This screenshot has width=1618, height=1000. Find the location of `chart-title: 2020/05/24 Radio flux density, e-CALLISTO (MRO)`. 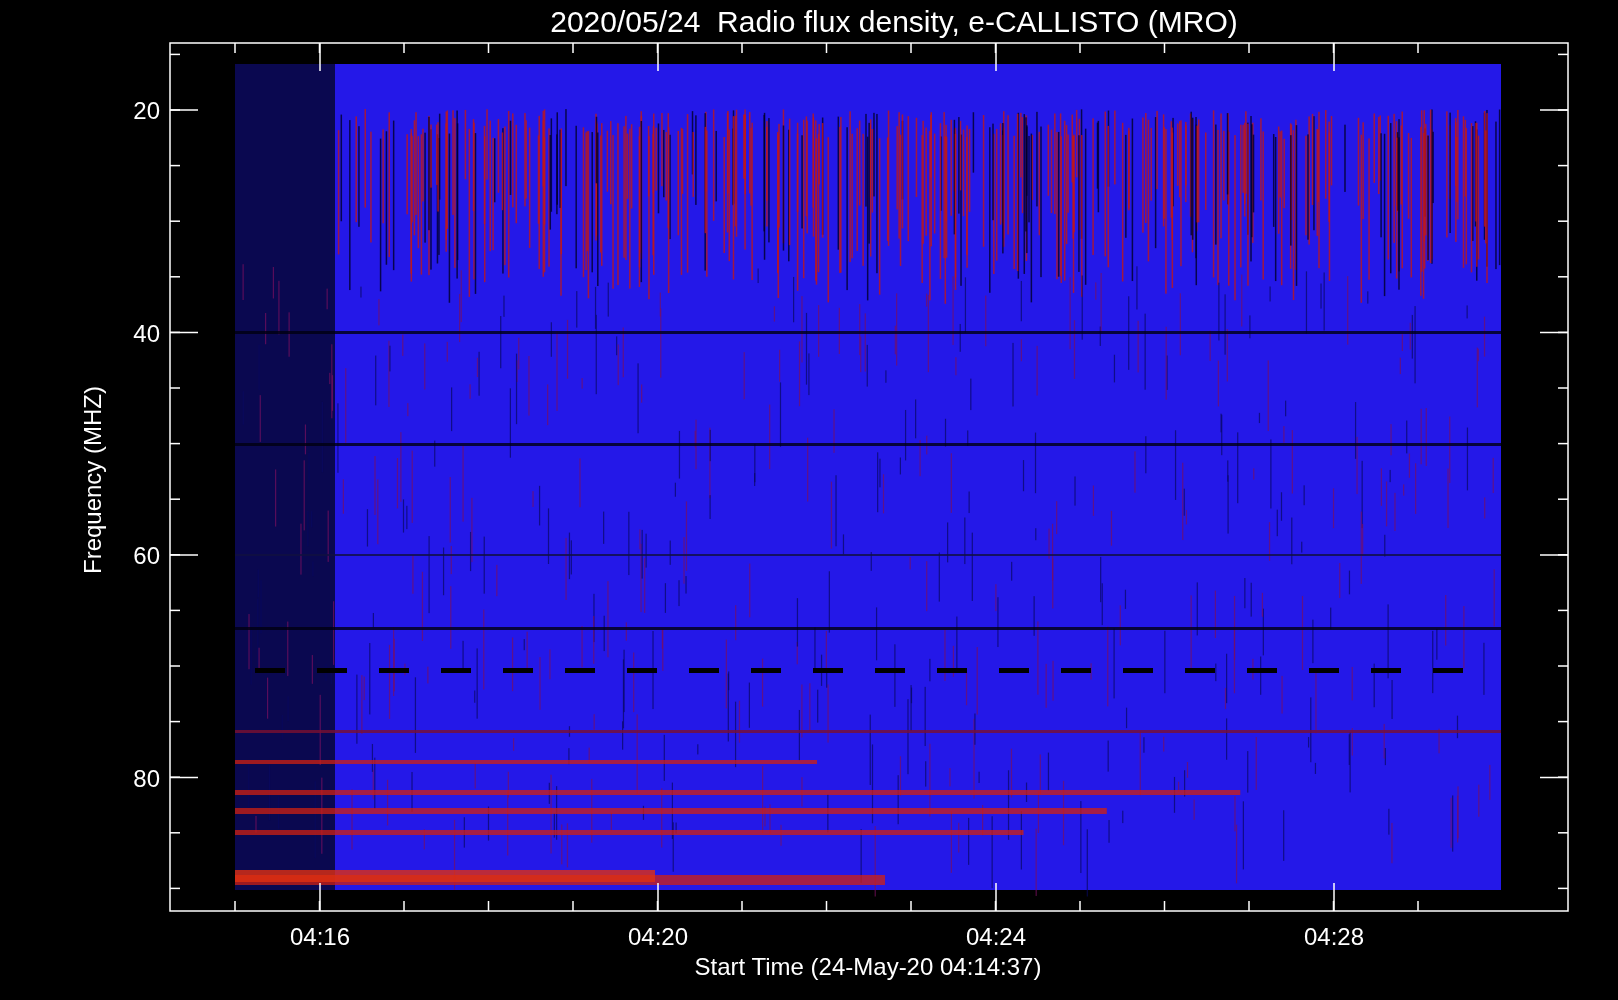

chart-title: 2020/05/24 Radio flux density, e-CALLISTO (MRO) is located at coordinates (894, 21).